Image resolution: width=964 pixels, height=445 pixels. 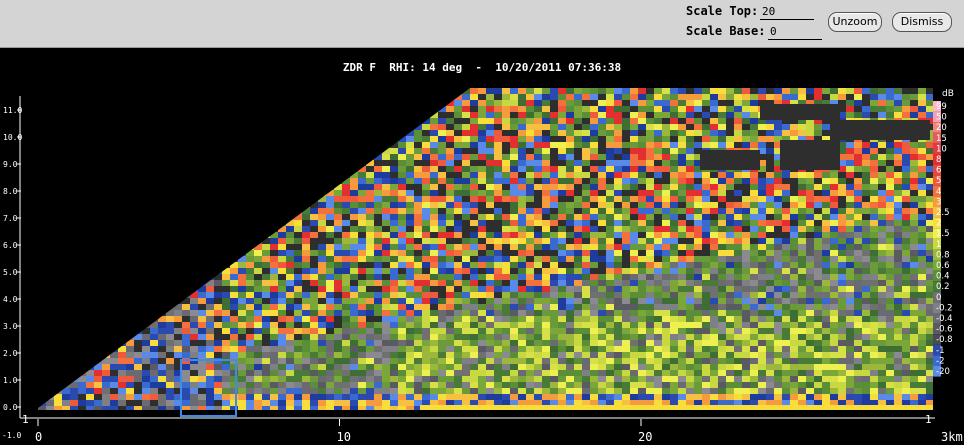 What do you see at coordinates (10, 299) in the screenshot?
I see `y-tick-label: 4.0` at bounding box center [10, 299].